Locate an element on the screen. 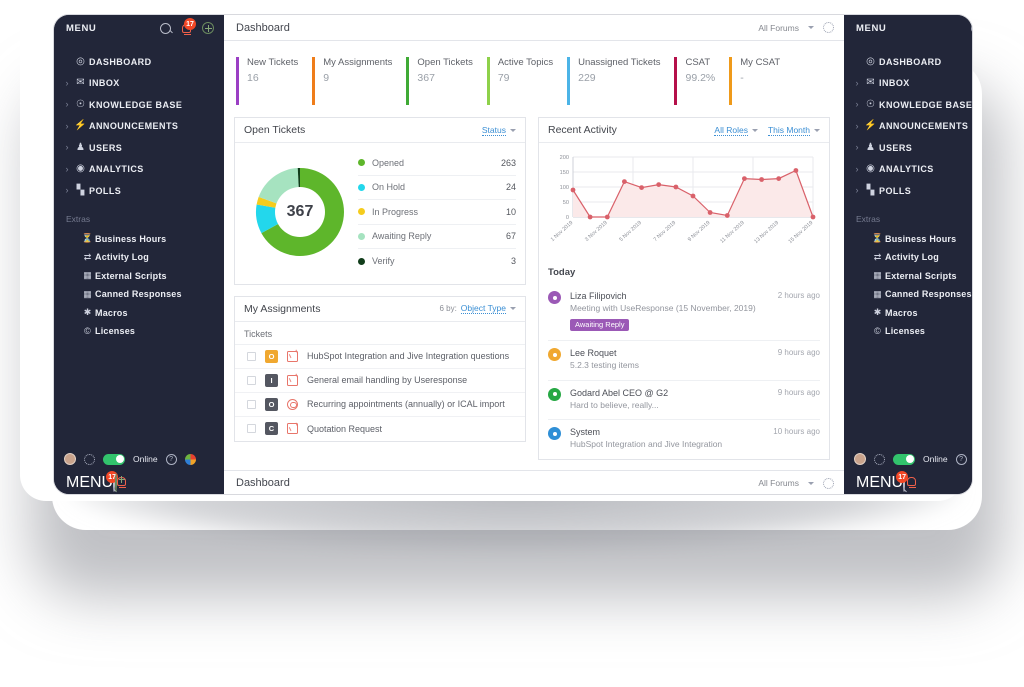 Image resolution: width=1024 pixels, height=687 pixels. stat-card-new-tickets: New Tickets 16 is located at coordinates (267, 81).